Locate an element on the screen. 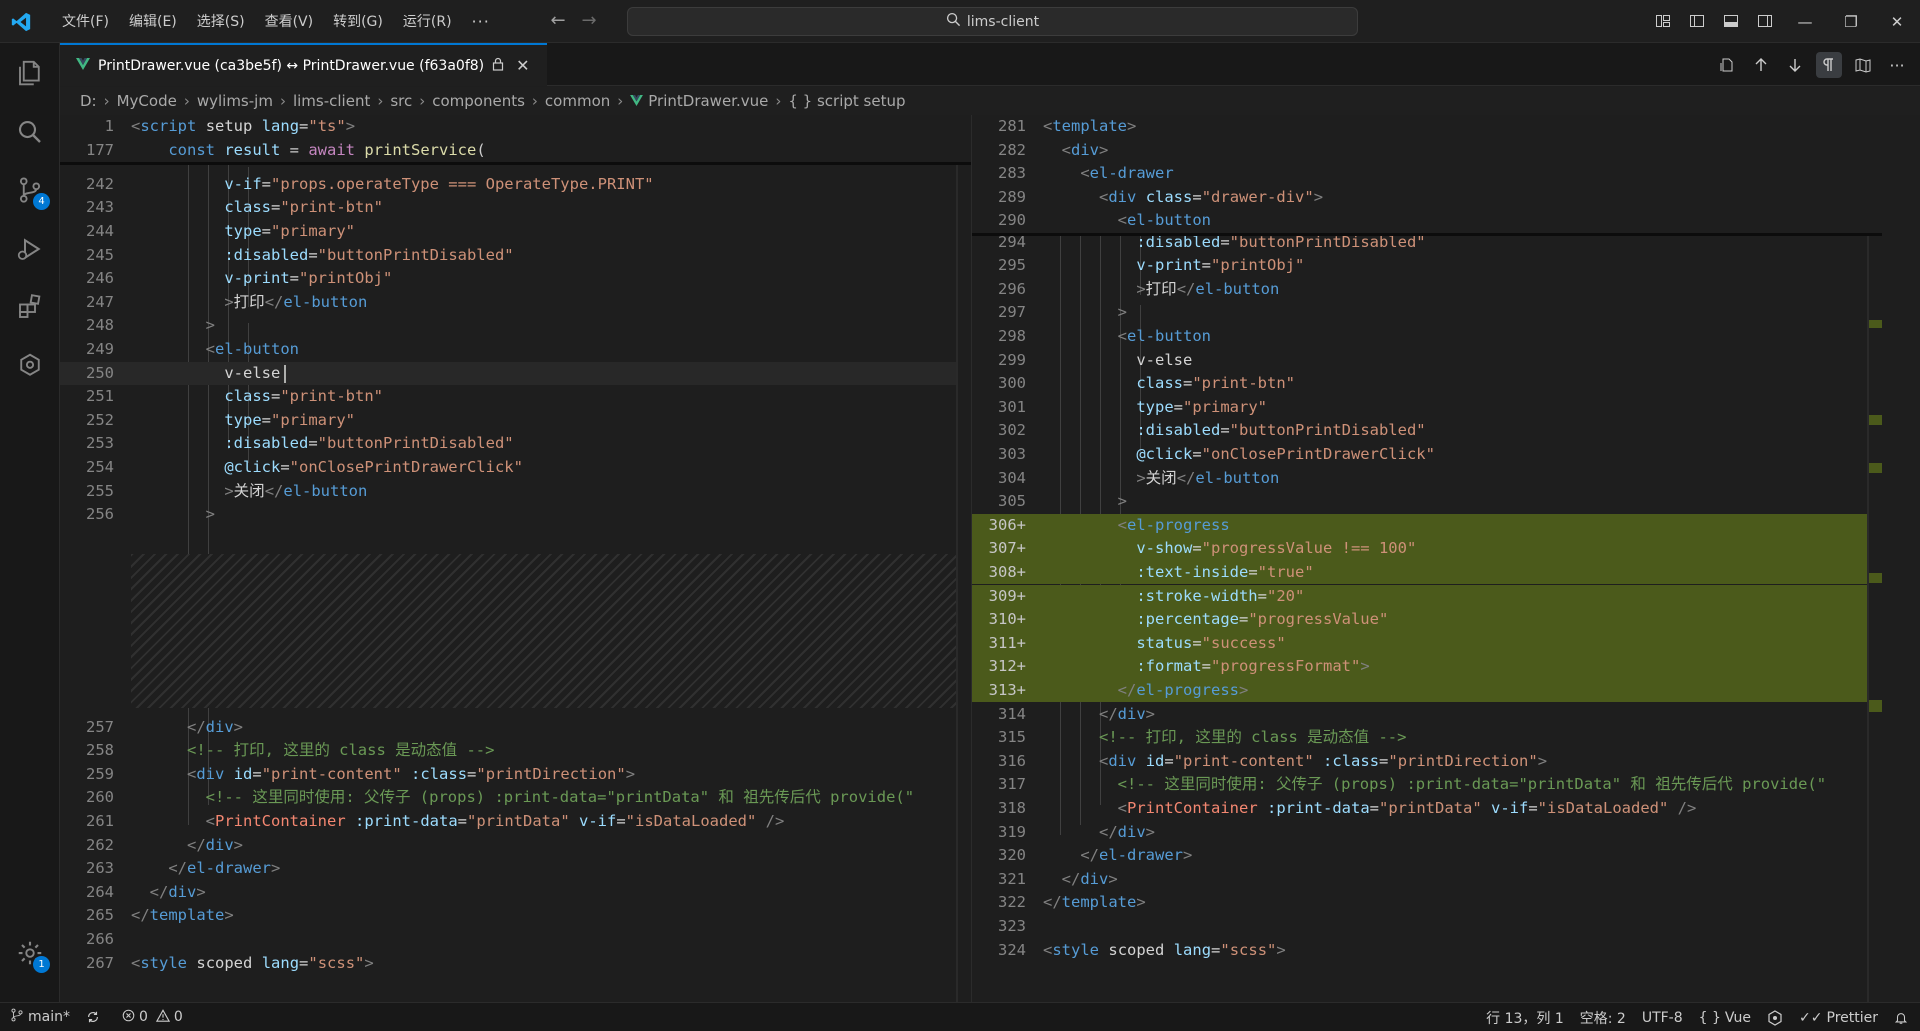  toggle-primary-sidebar-icon is located at coordinates (1697, 21).